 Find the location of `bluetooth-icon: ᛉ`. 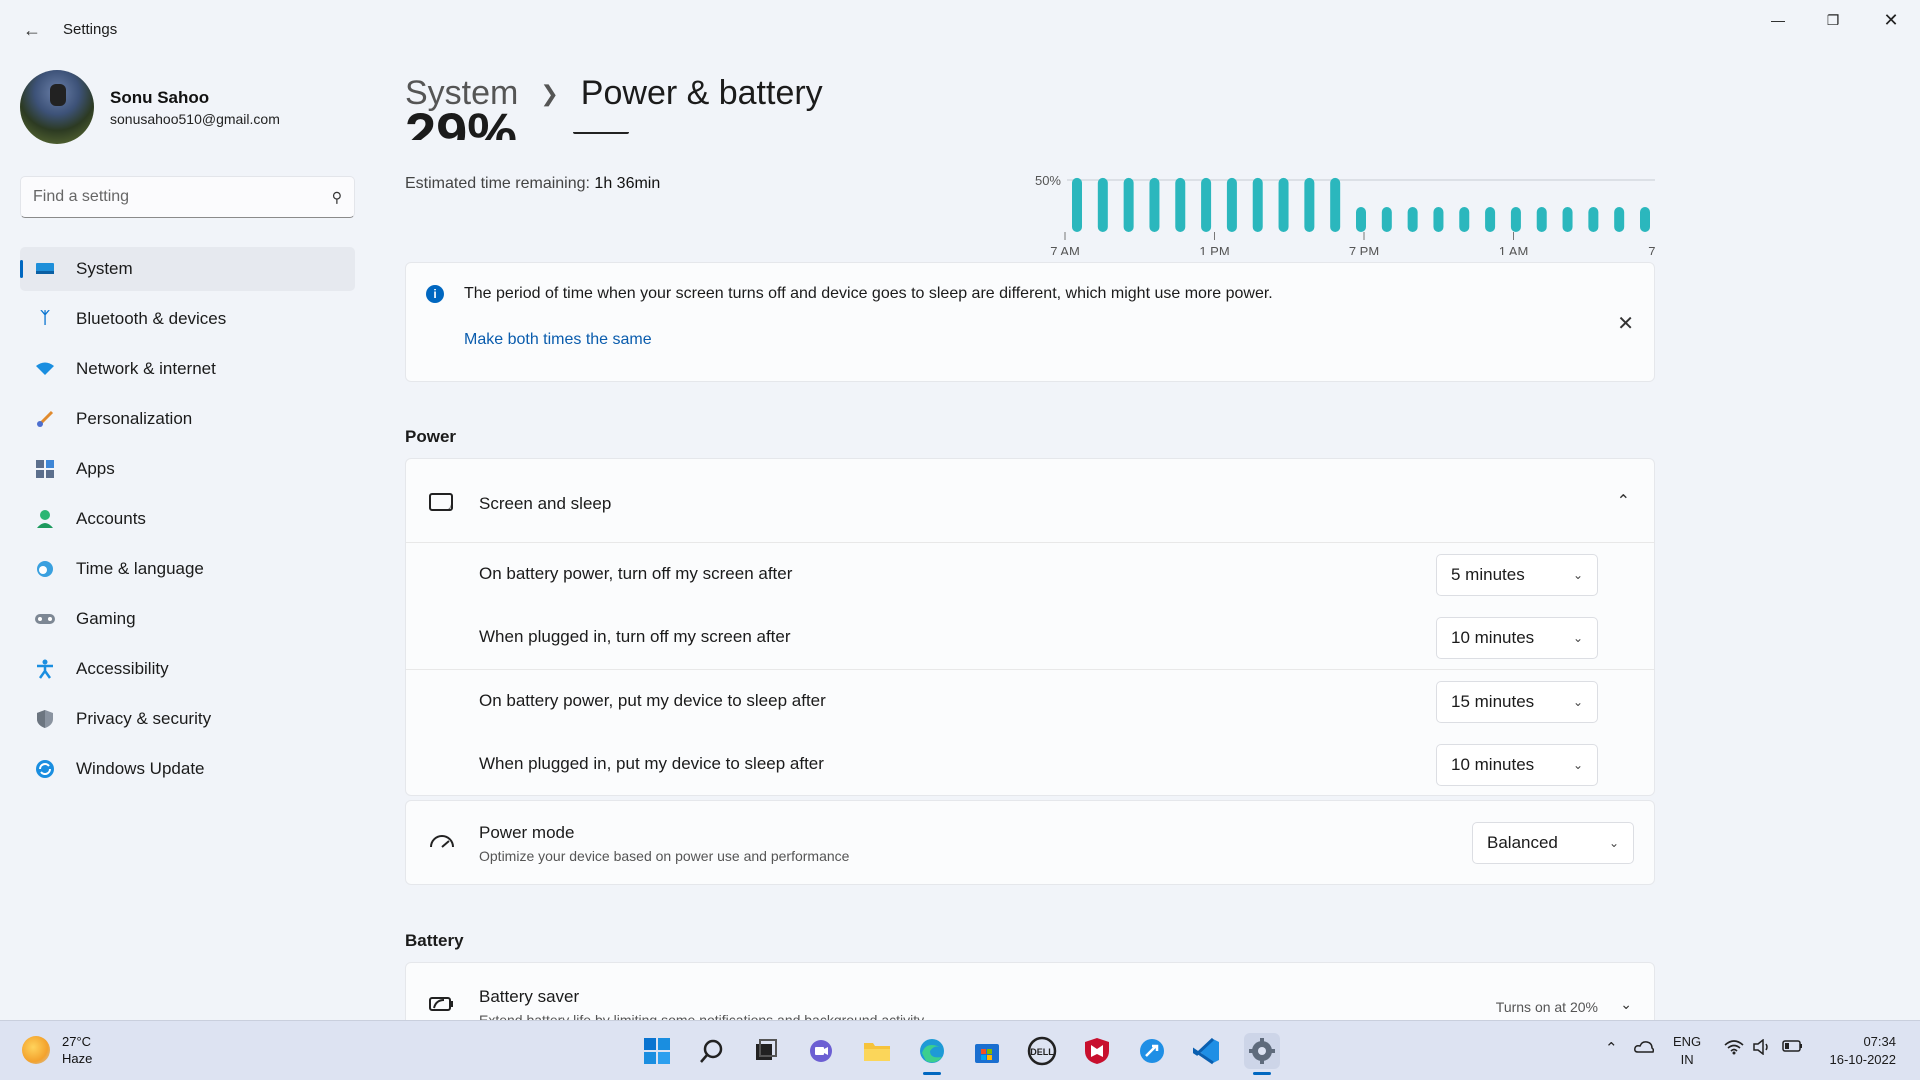

bluetooth-icon: ᛉ is located at coordinates (45, 318).